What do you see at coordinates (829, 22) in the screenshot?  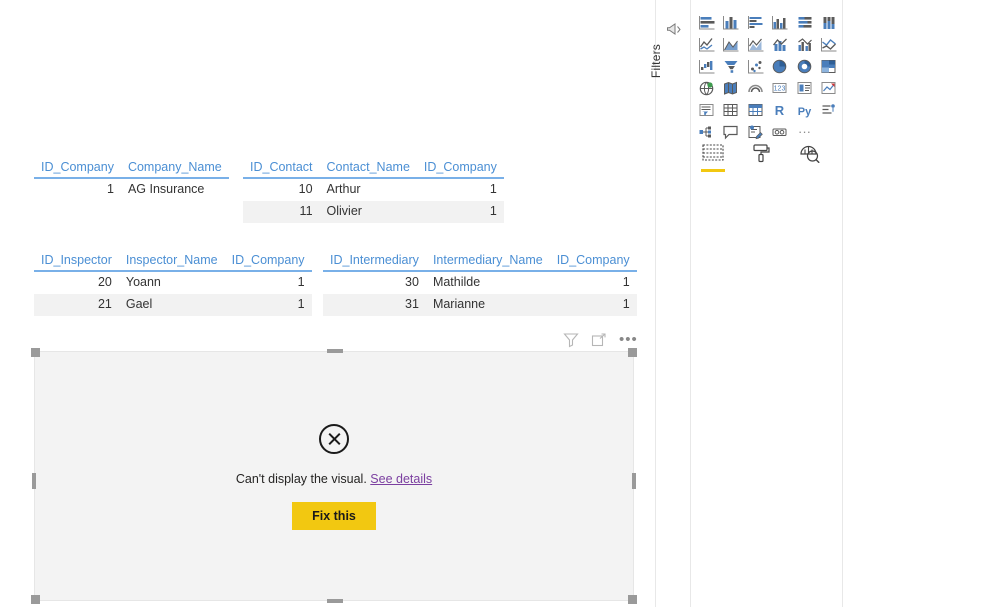 I see `100-stacked-column-chart-icon` at bounding box center [829, 22].